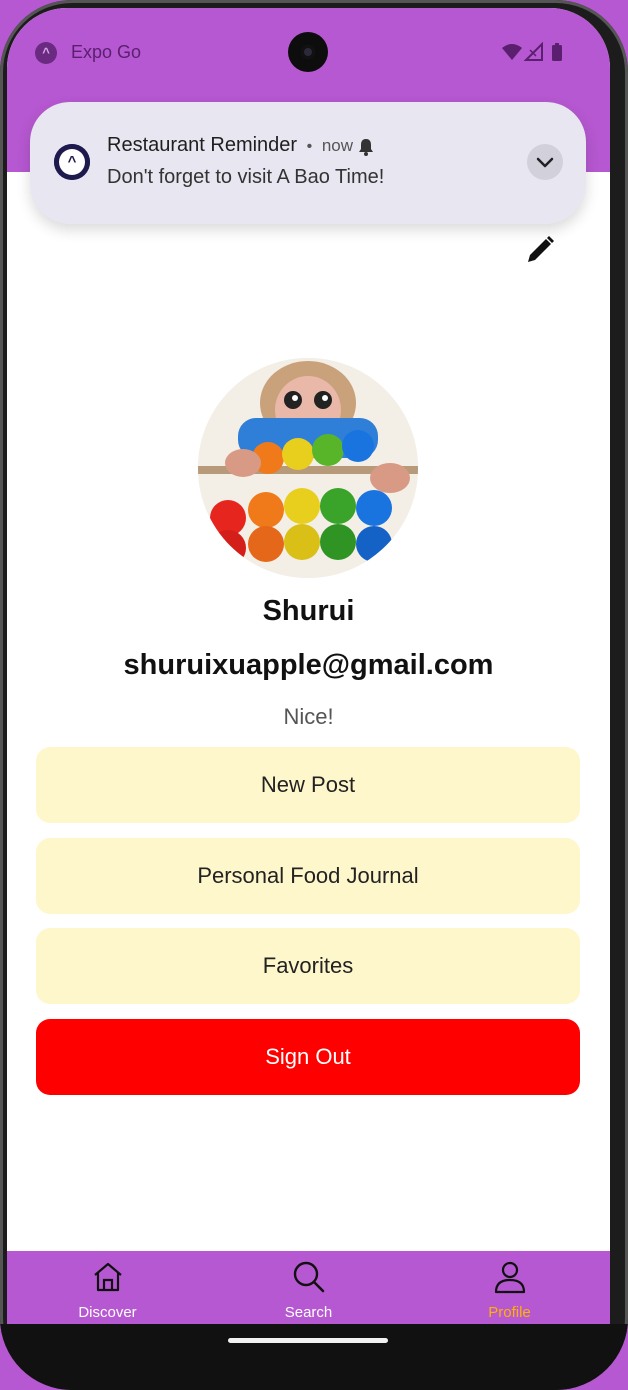 Image resolution: width=628 pixels, height=1390 pixels. Describe the element at coordinates (308, 876) in the screenshot. I see `food-journal-button: Personal Food Journal` at that location.